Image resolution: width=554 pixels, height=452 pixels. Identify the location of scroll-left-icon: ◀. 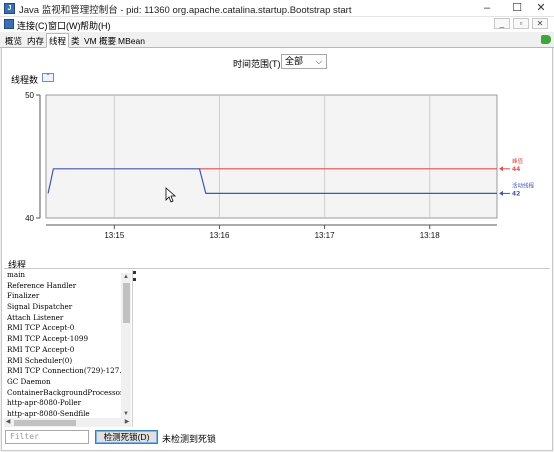
(8, 422).